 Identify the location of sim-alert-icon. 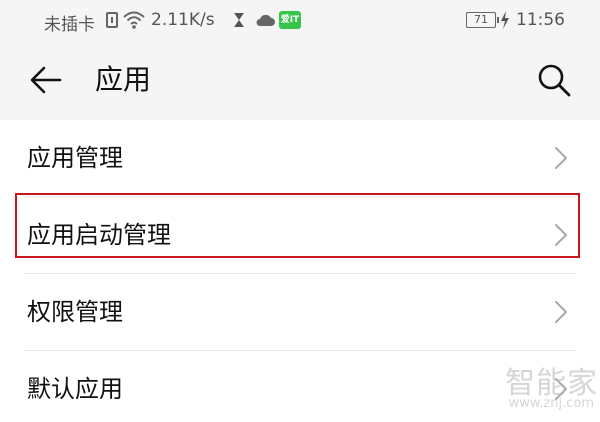
(112, 20).